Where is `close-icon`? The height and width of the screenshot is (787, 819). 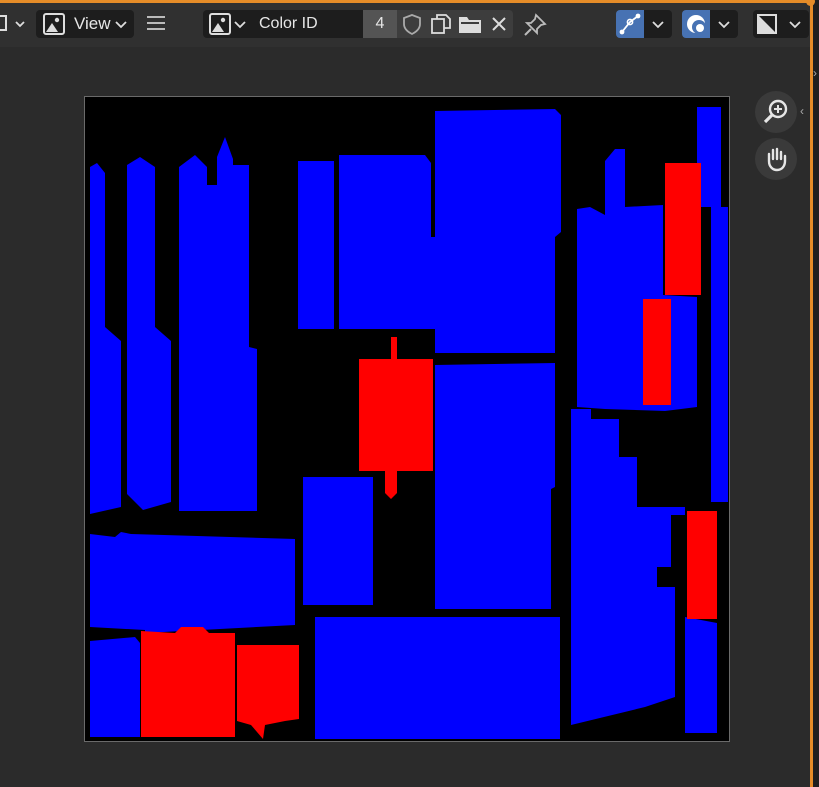 close-icon is located at coordinates (498, 24).